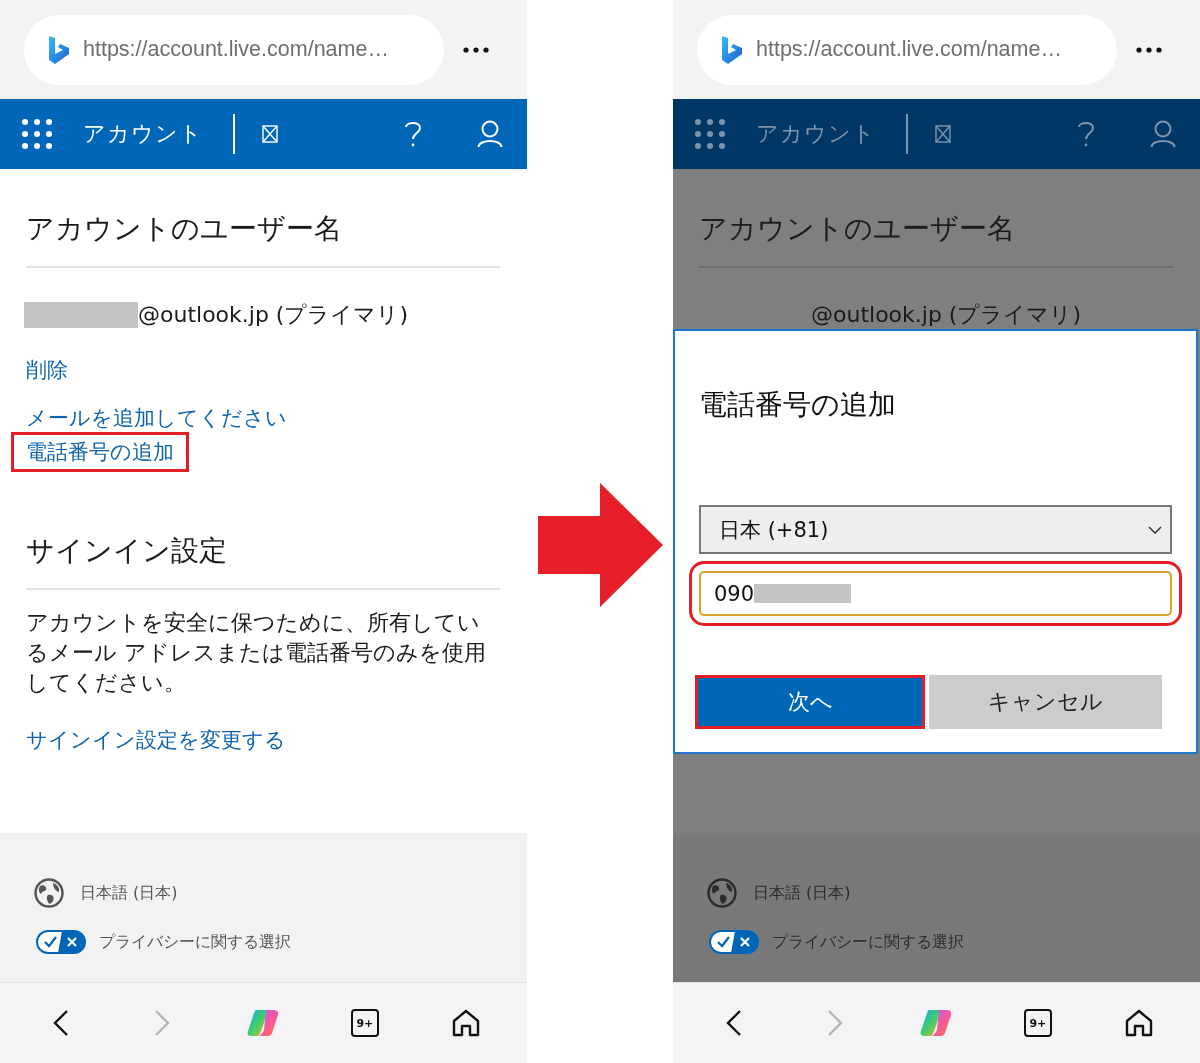 The image size is (1200, 1063). Describe the element at coordinates (1045, 702) in the screenshot. I see `cancel-button: キャンセル` at that location.